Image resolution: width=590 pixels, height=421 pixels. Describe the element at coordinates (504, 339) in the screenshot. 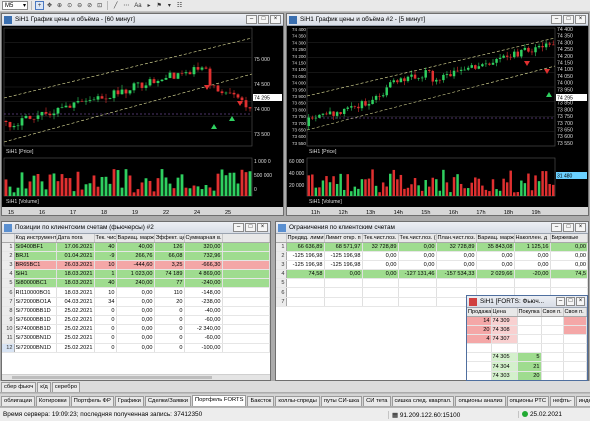

I see `price-cell: 74 307` at that location.